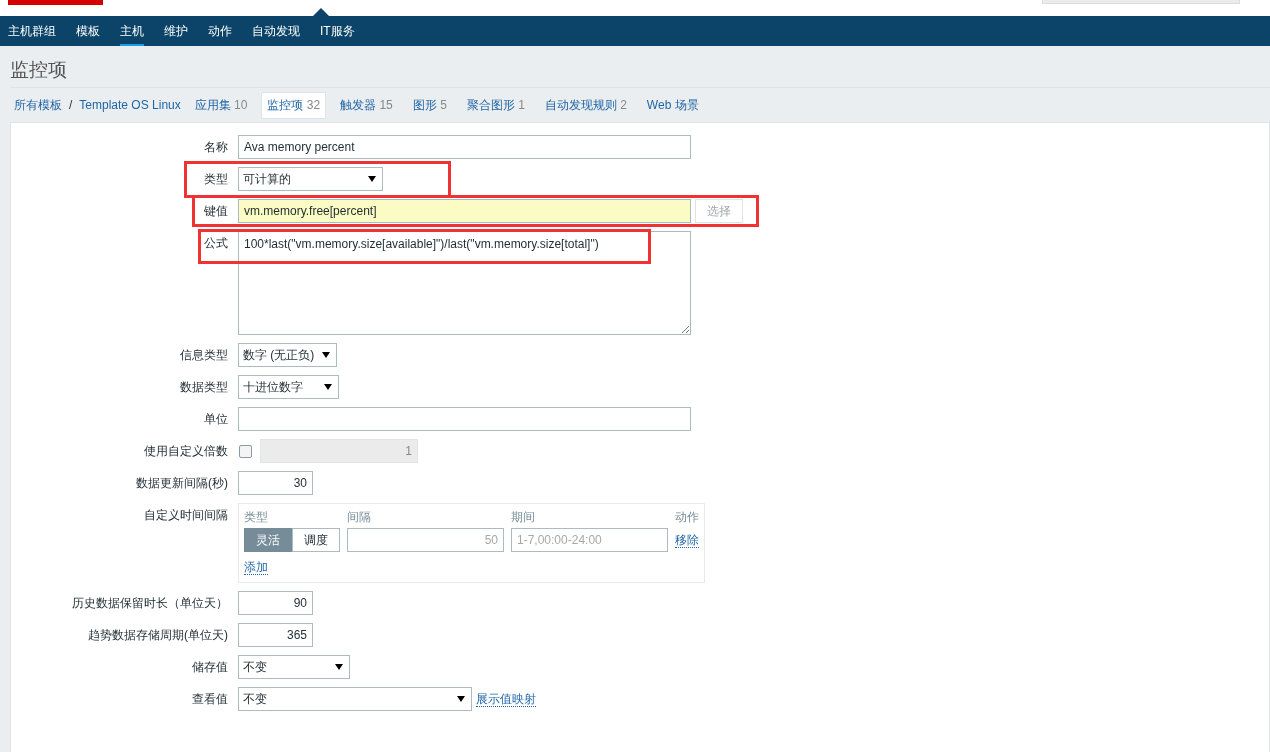  Describe the element at coordinates (158, 635) in the screenshot. I see `field-label: 趋势数据存储周期(单位天)` at that location.